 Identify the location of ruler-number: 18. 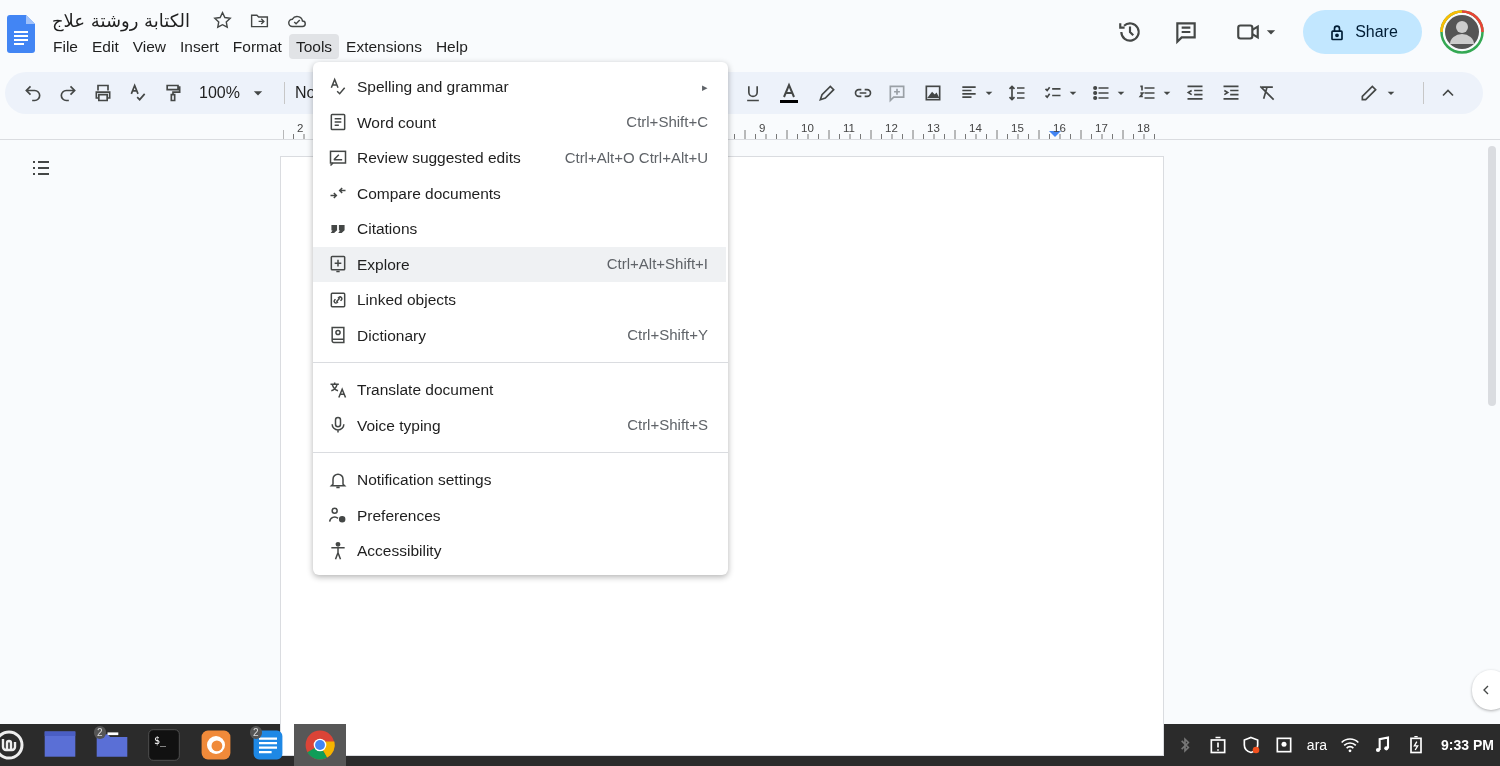
(1143, 128).